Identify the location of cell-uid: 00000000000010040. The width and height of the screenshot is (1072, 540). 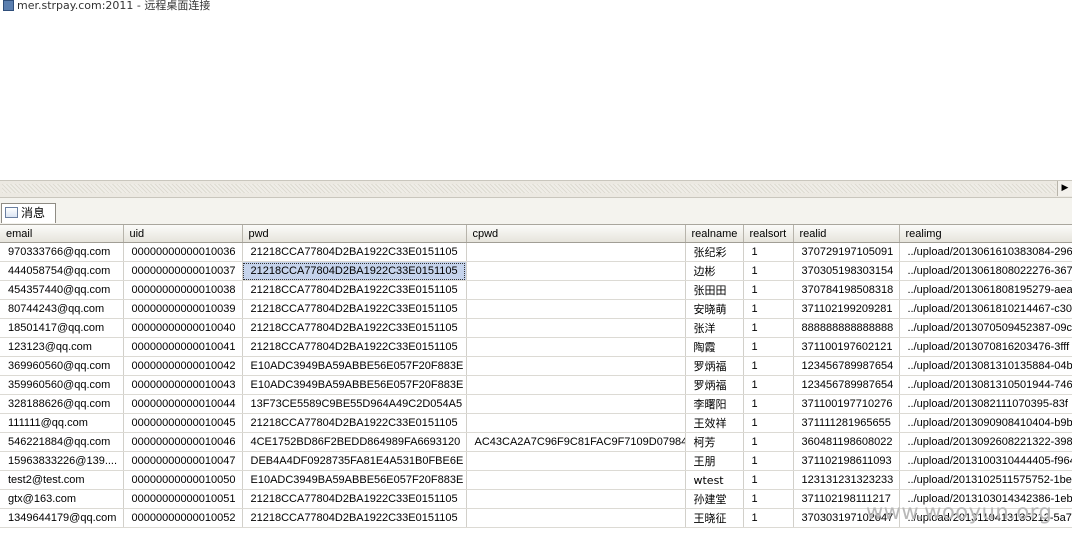
(183, 328).